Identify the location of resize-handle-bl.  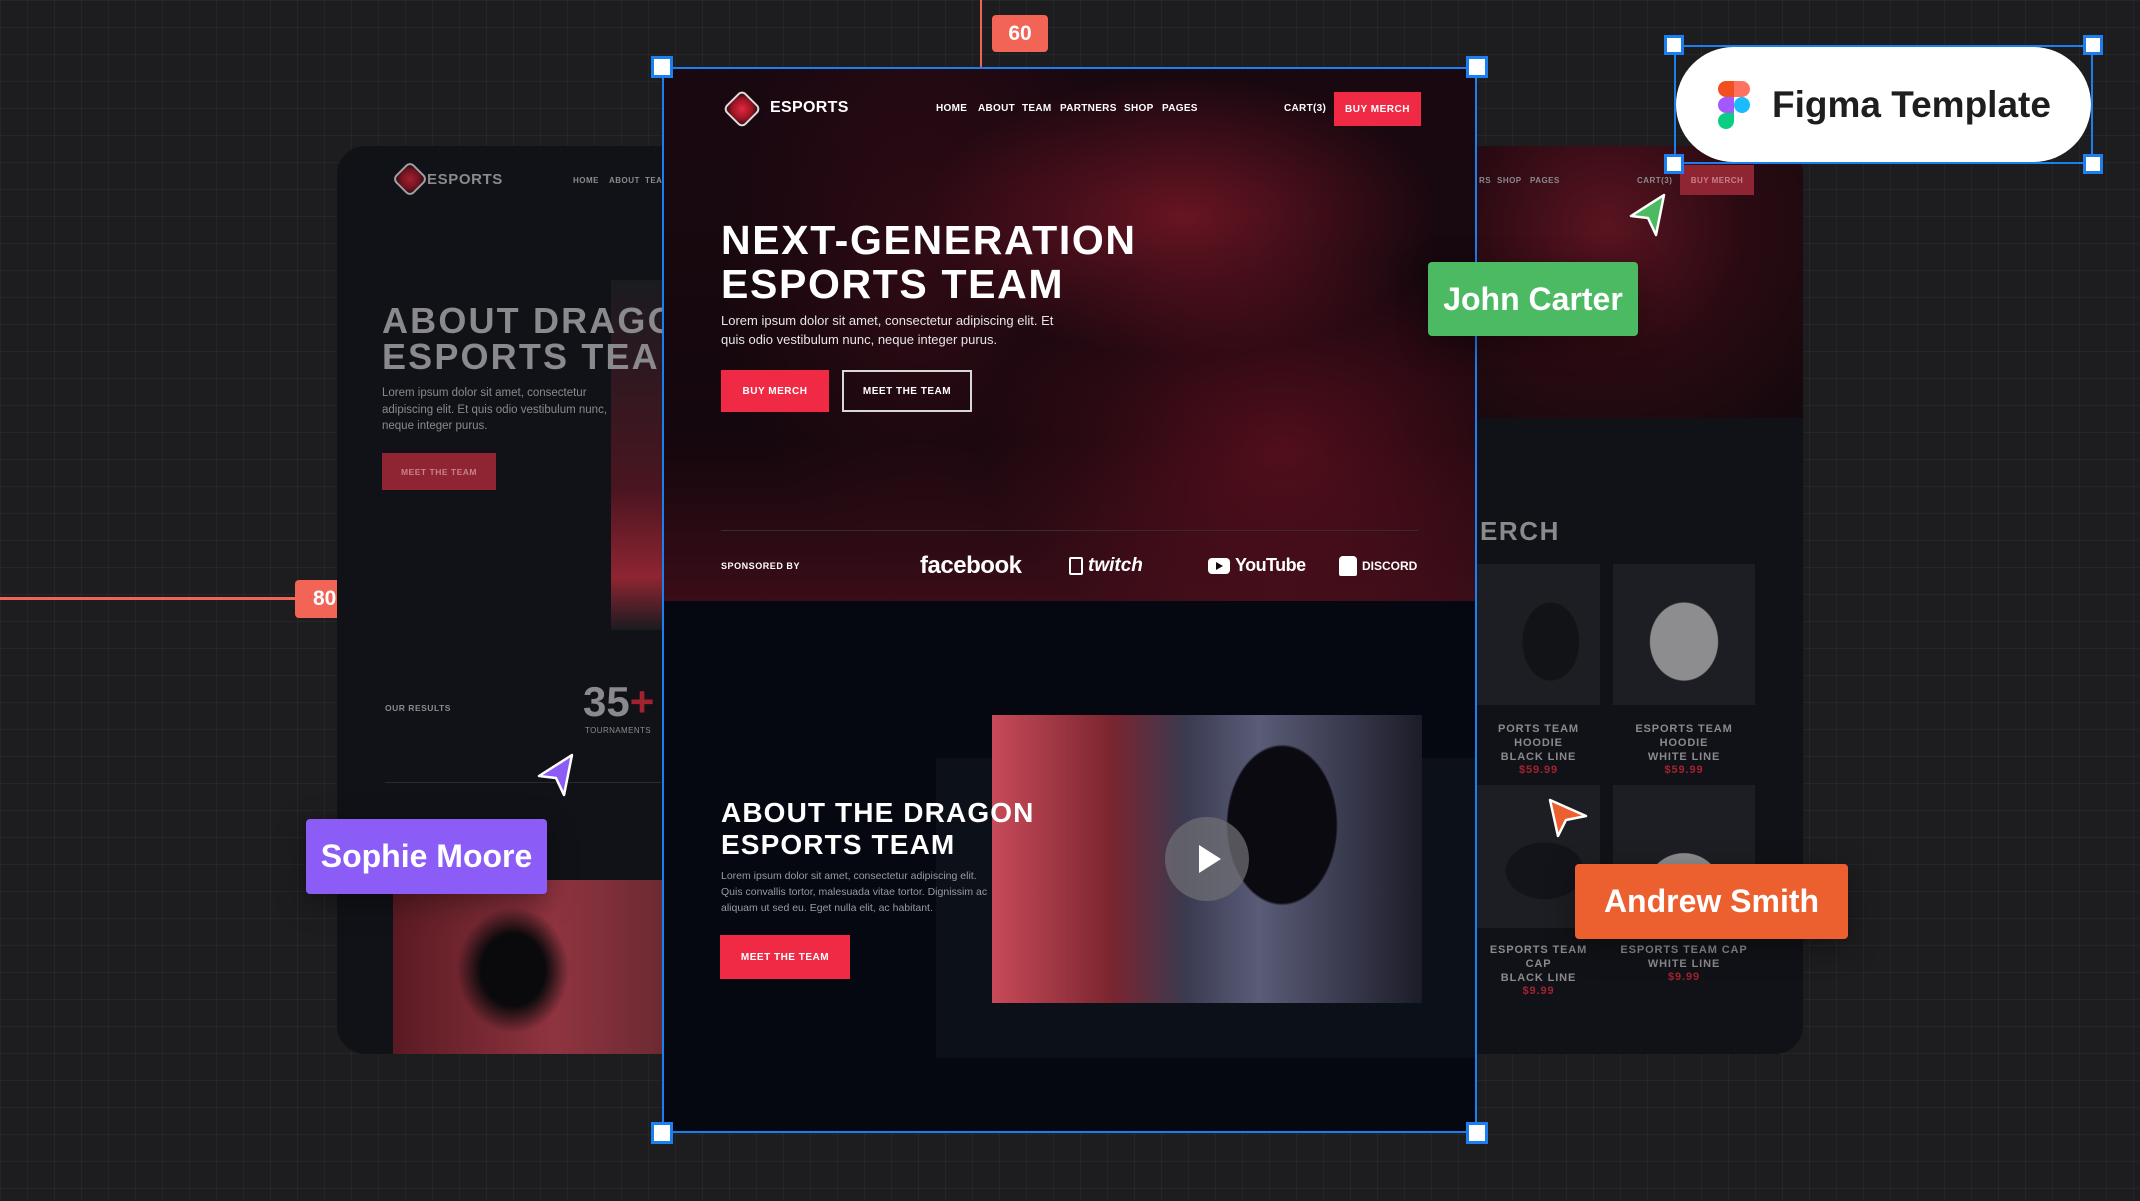
(662, 1133).